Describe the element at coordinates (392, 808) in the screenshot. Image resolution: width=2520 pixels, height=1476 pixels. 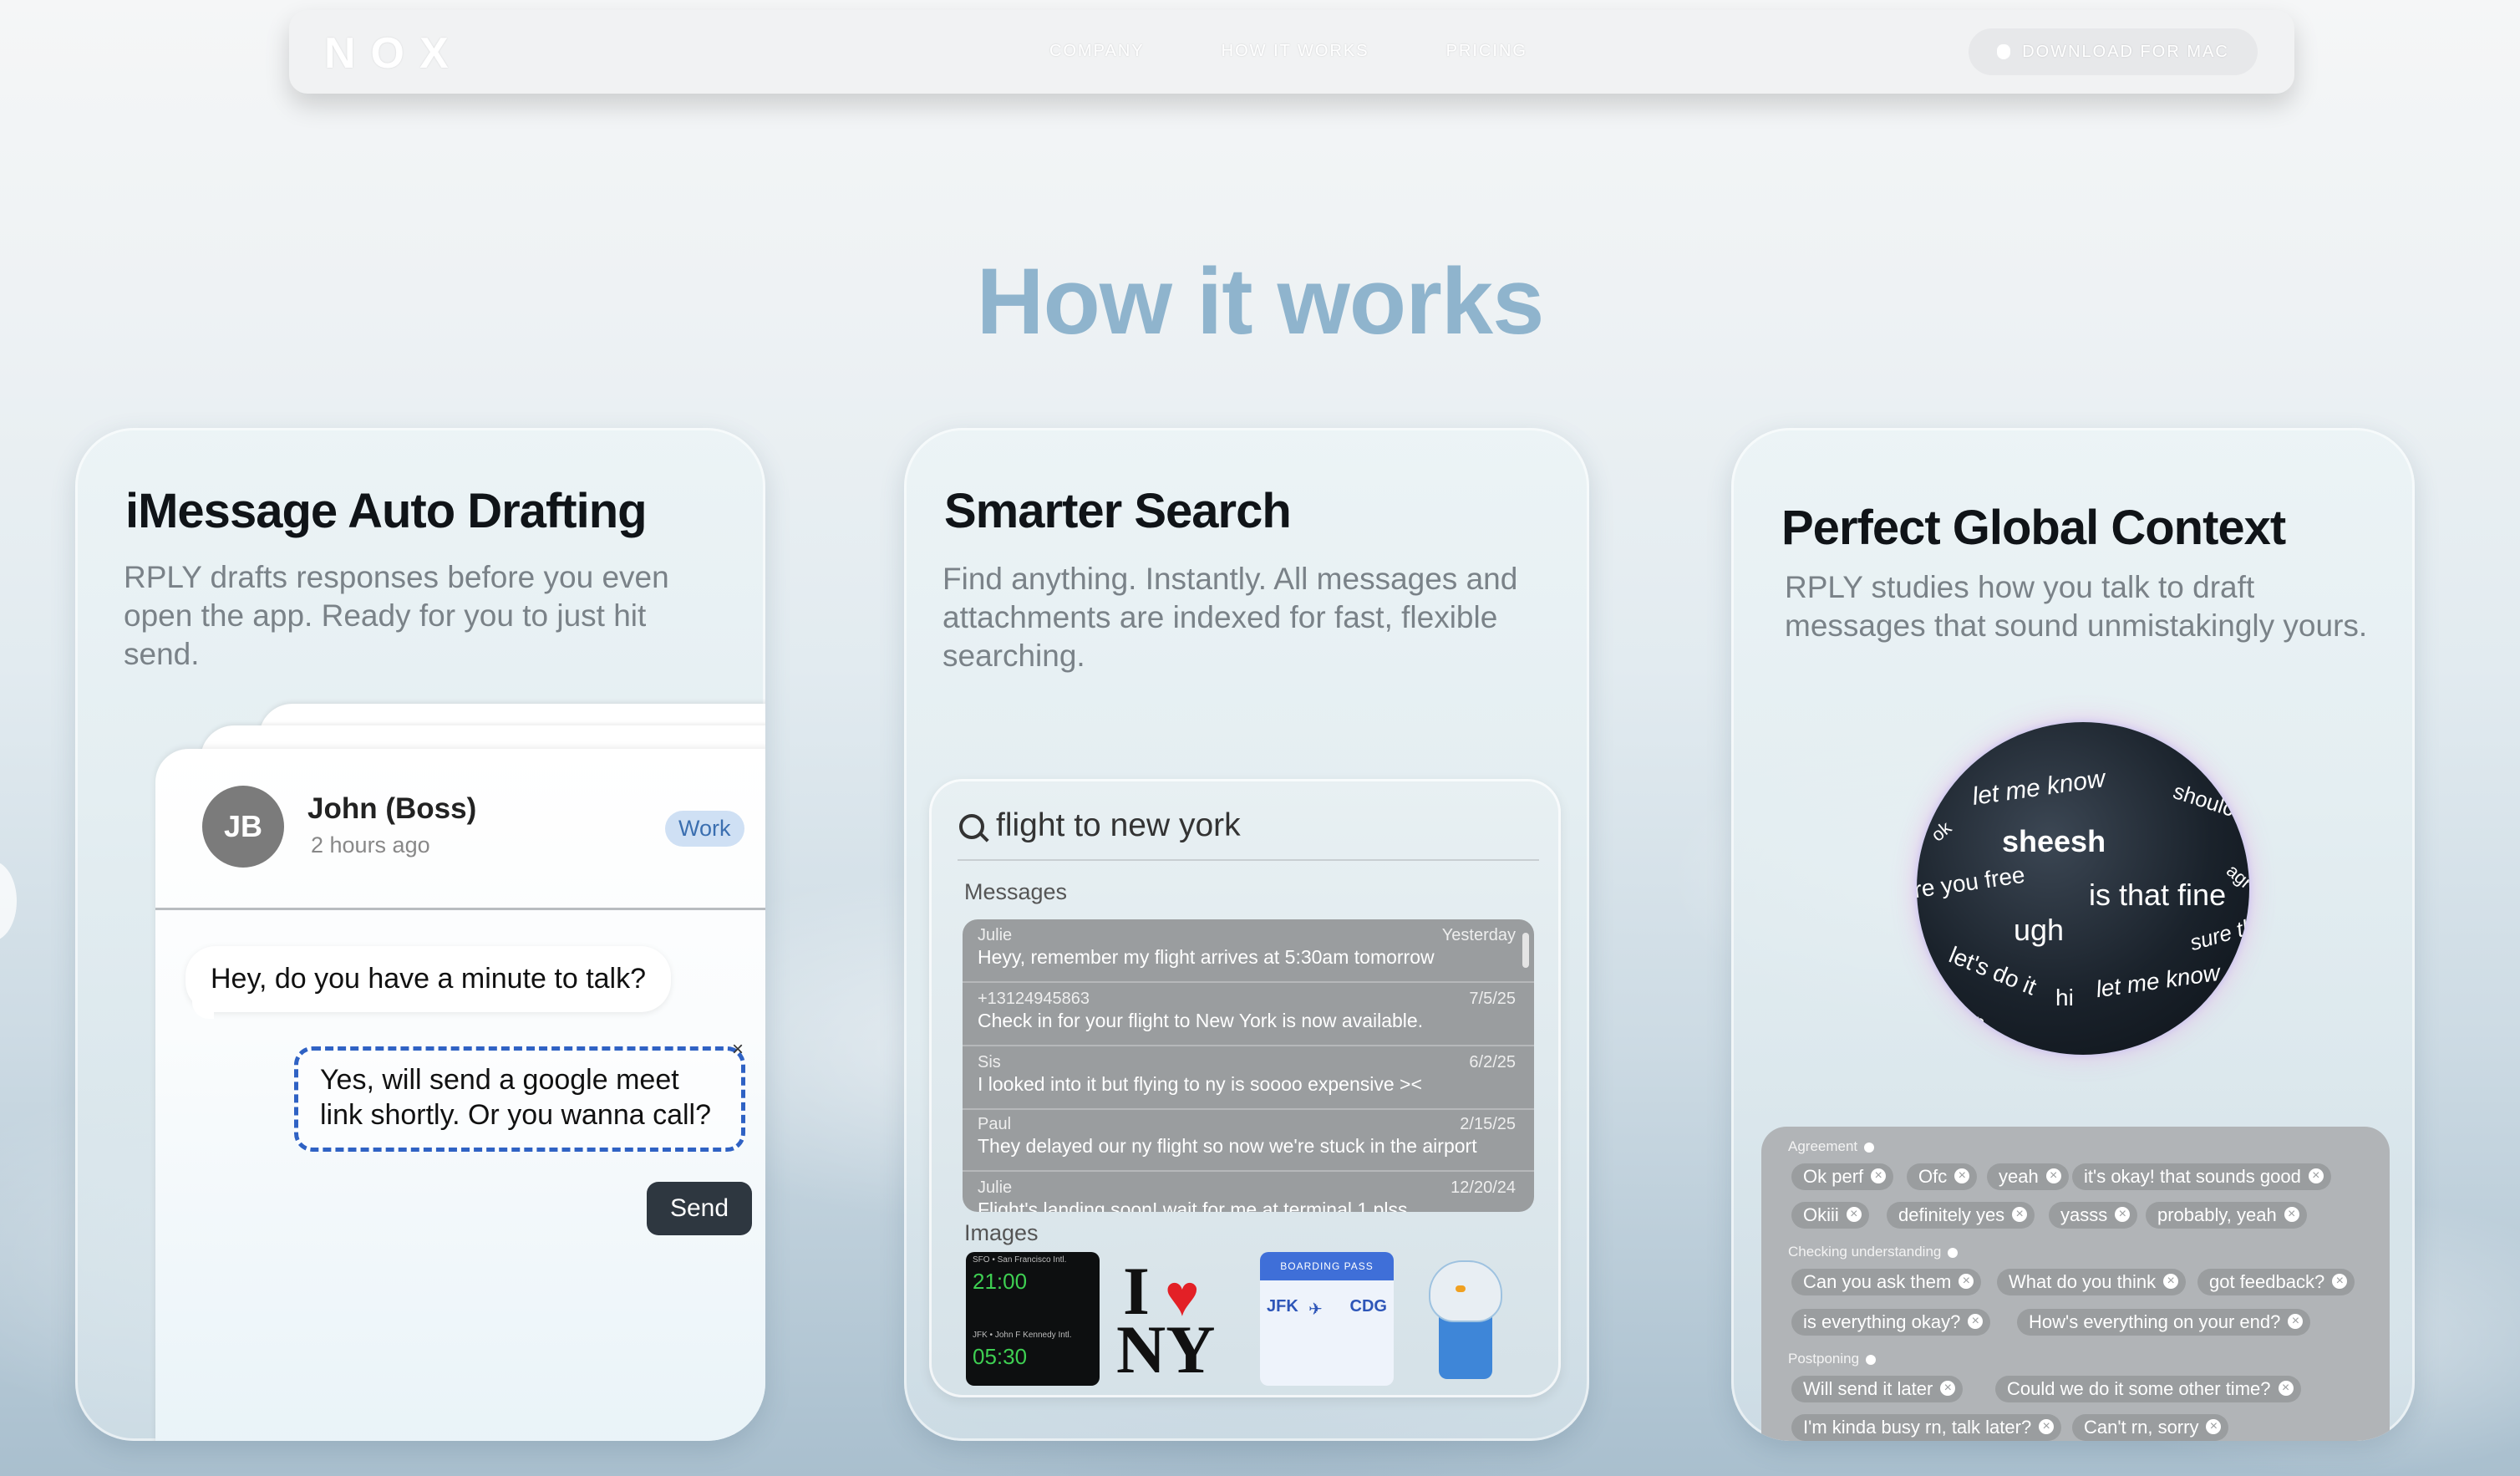
I see `contact-name: John (Boss)` at that location.